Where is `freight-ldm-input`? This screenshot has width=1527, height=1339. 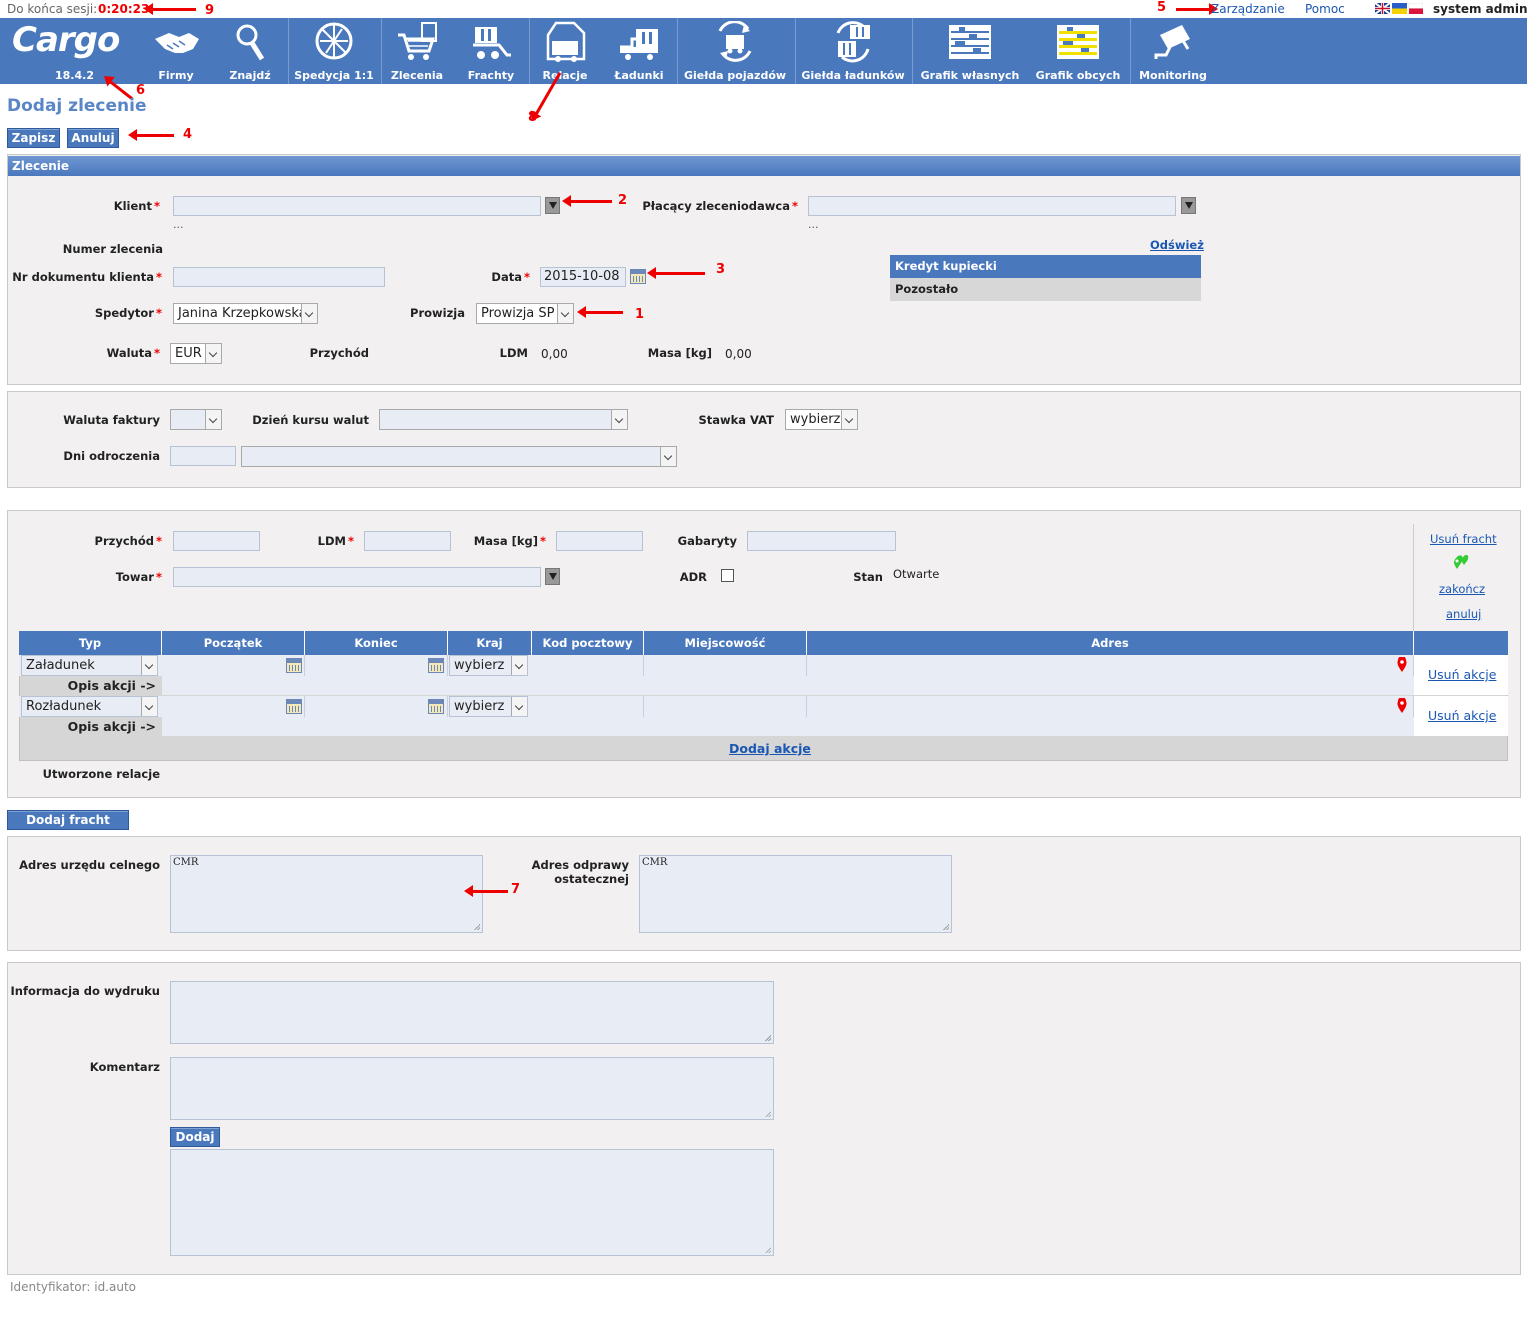
freight-ldm-input is located at coordinates (407, 541).